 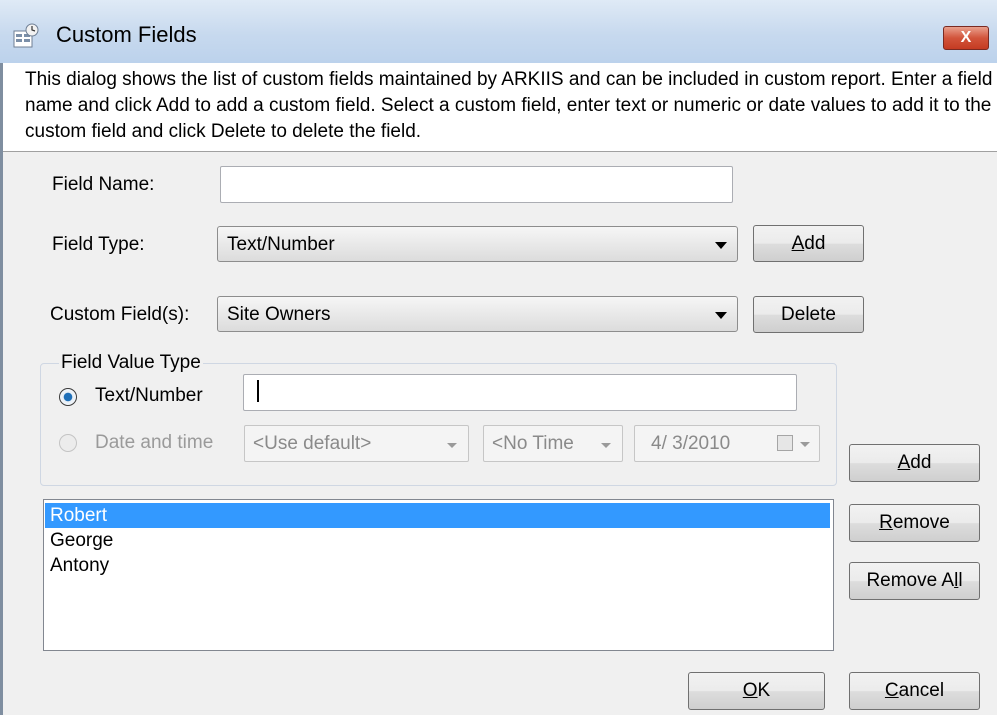 I want to click on date-value: 4/ 3/2010, so click(x=691, y=443).